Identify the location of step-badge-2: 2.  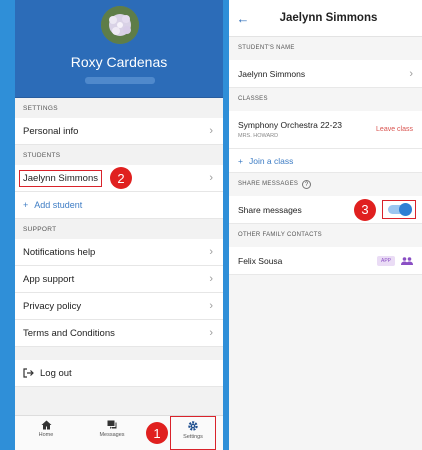
(120, 178).